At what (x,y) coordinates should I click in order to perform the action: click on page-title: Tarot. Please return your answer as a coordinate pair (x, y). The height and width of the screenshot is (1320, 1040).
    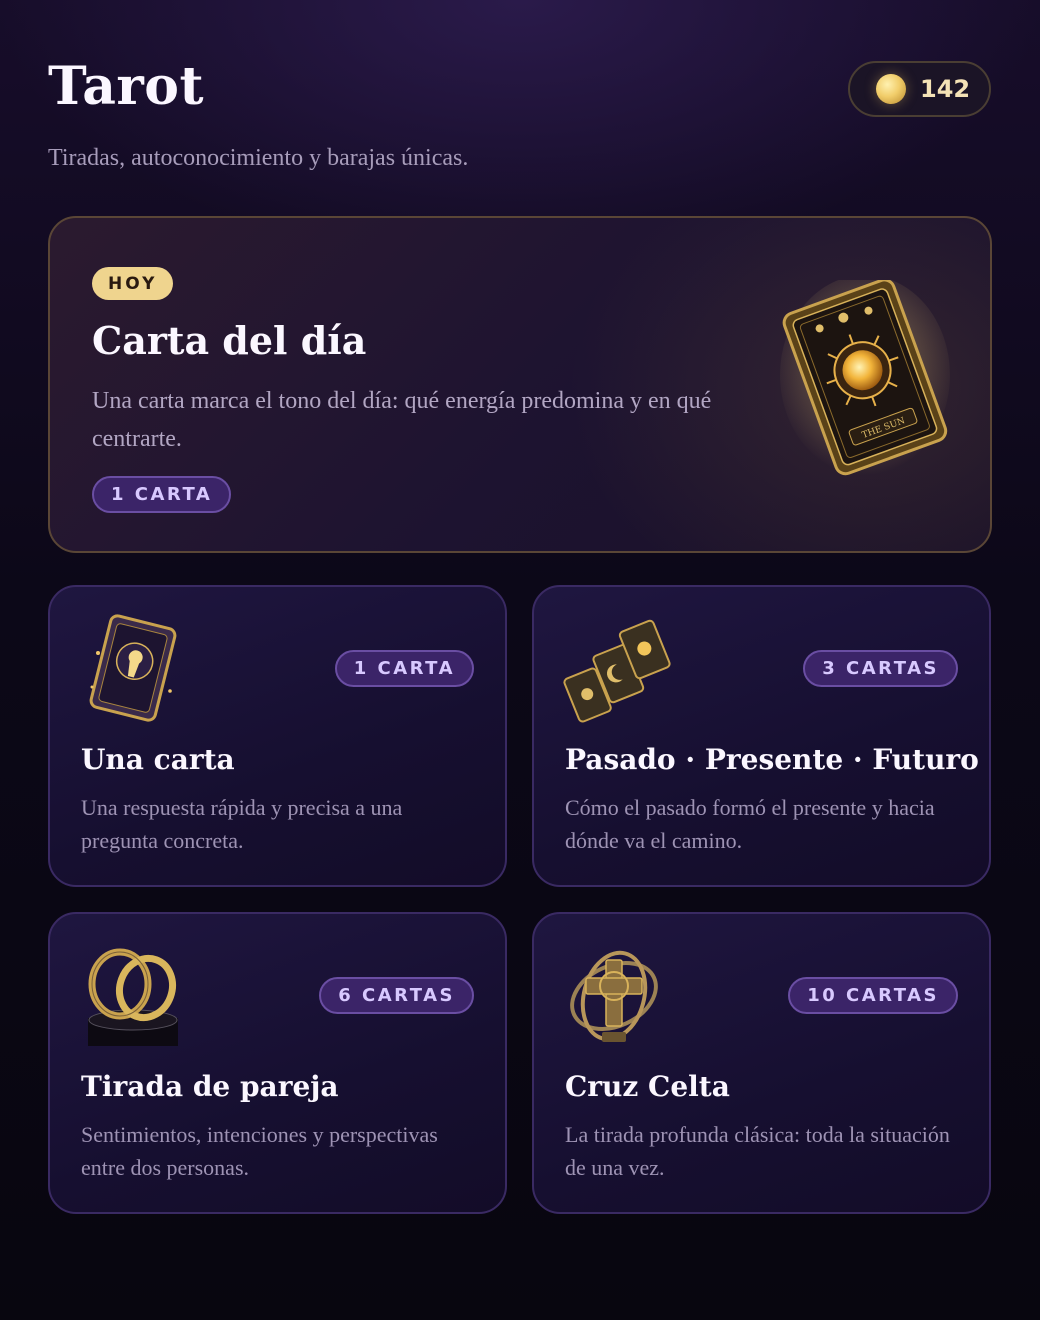
    Looking at the image, I should click on (126, 86).